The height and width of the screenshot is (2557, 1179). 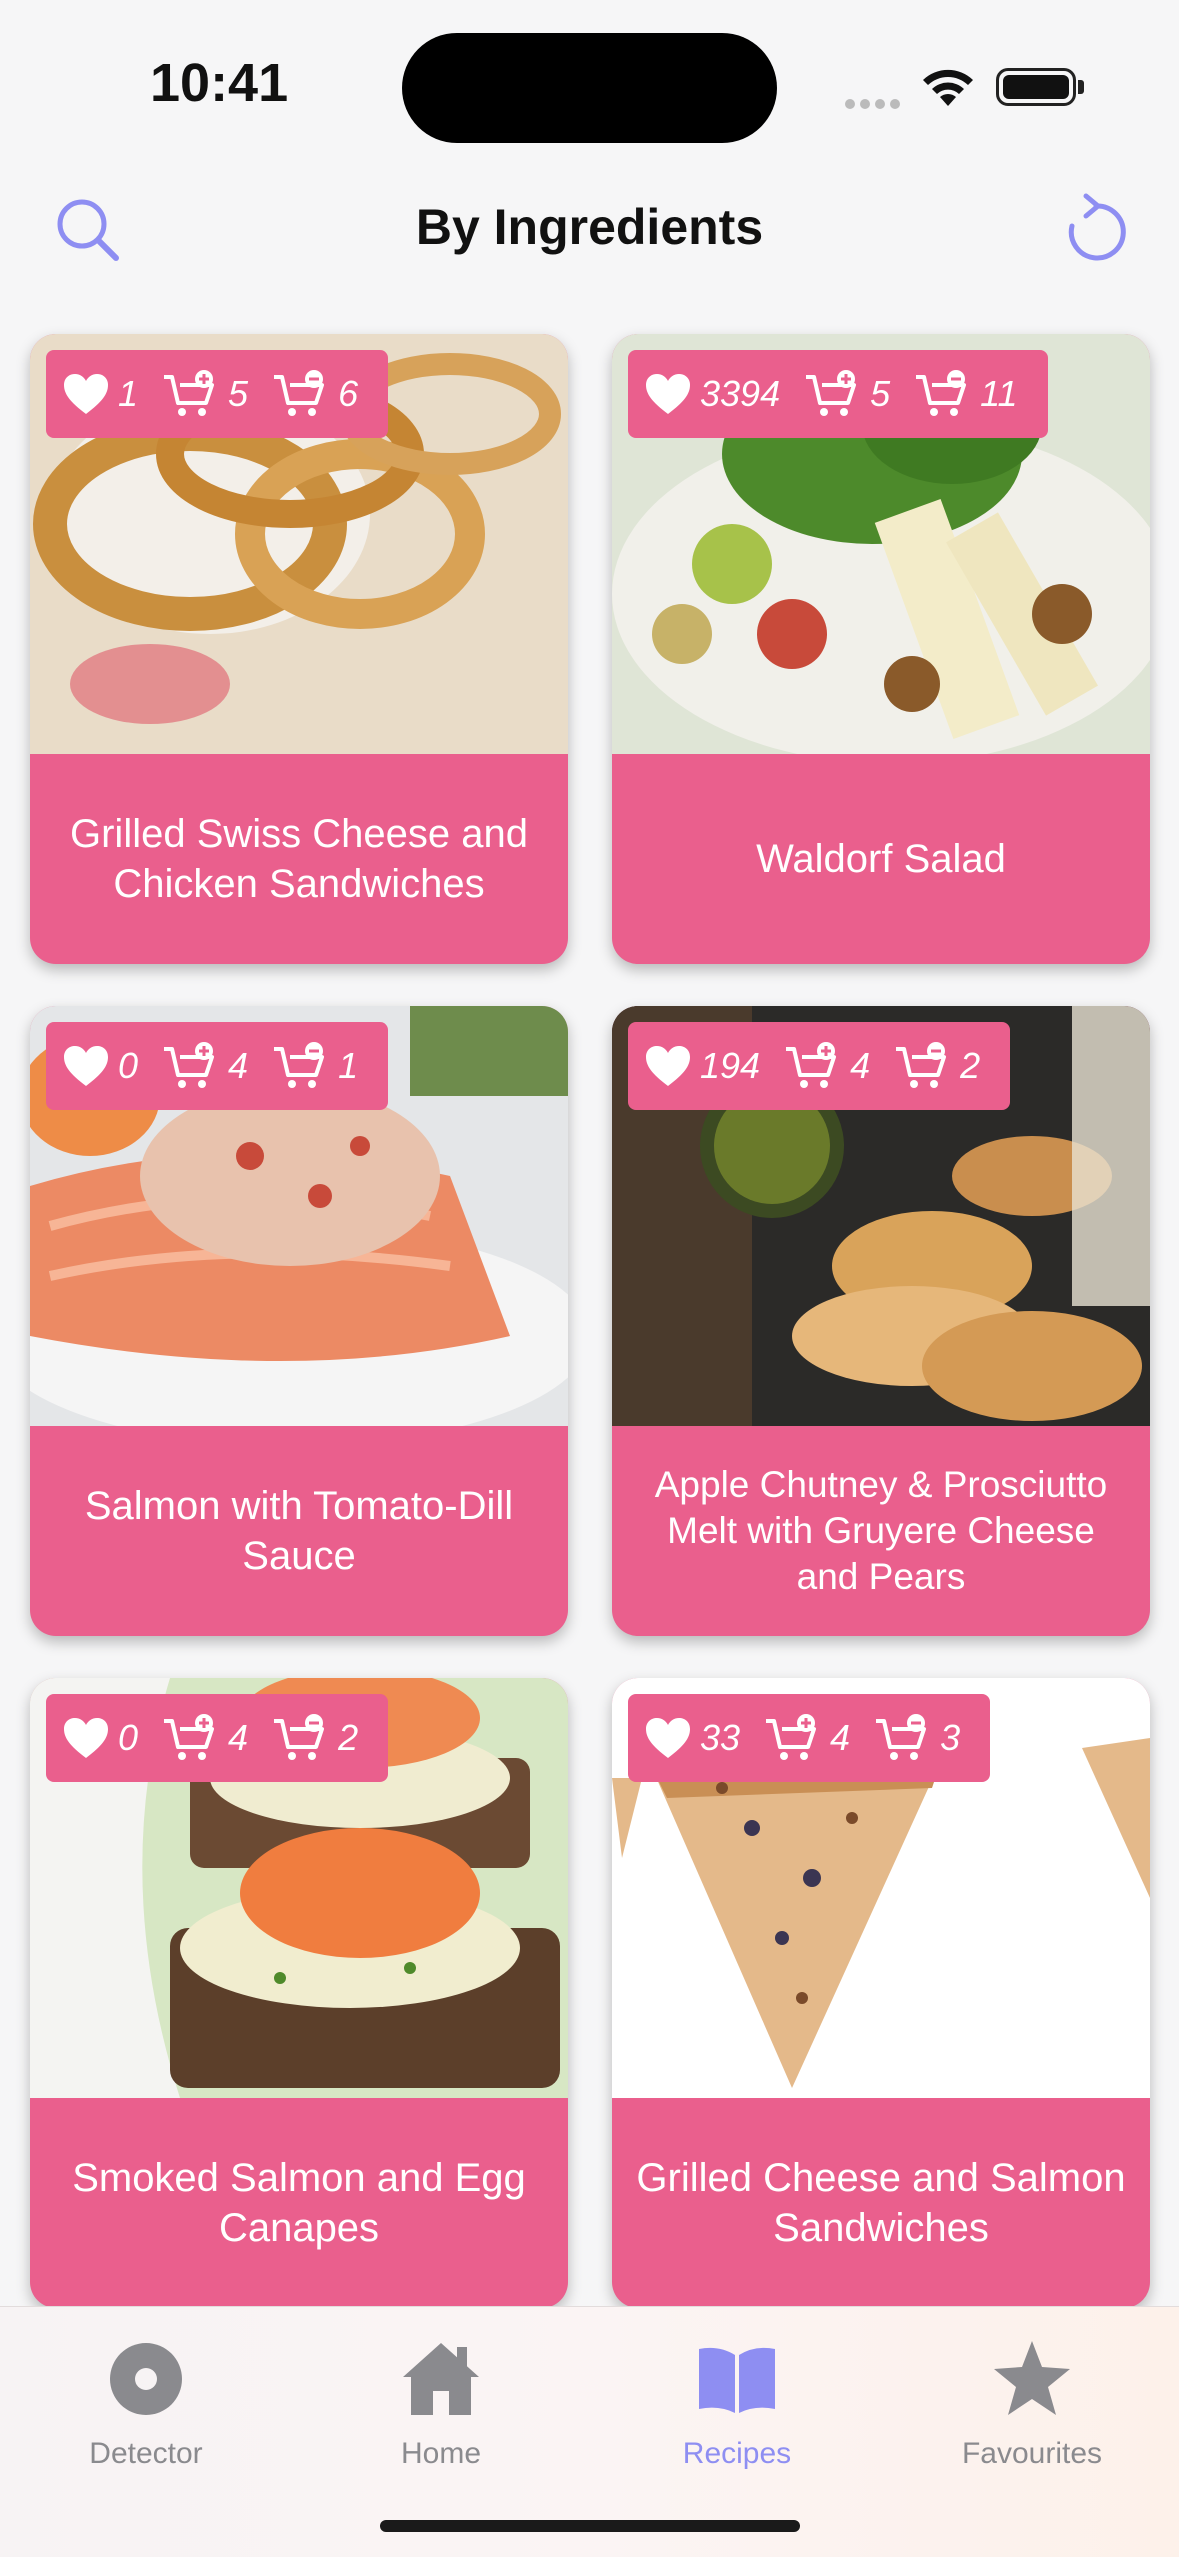 I want to click on likes-stat: 1, so click(x=100, y=394).